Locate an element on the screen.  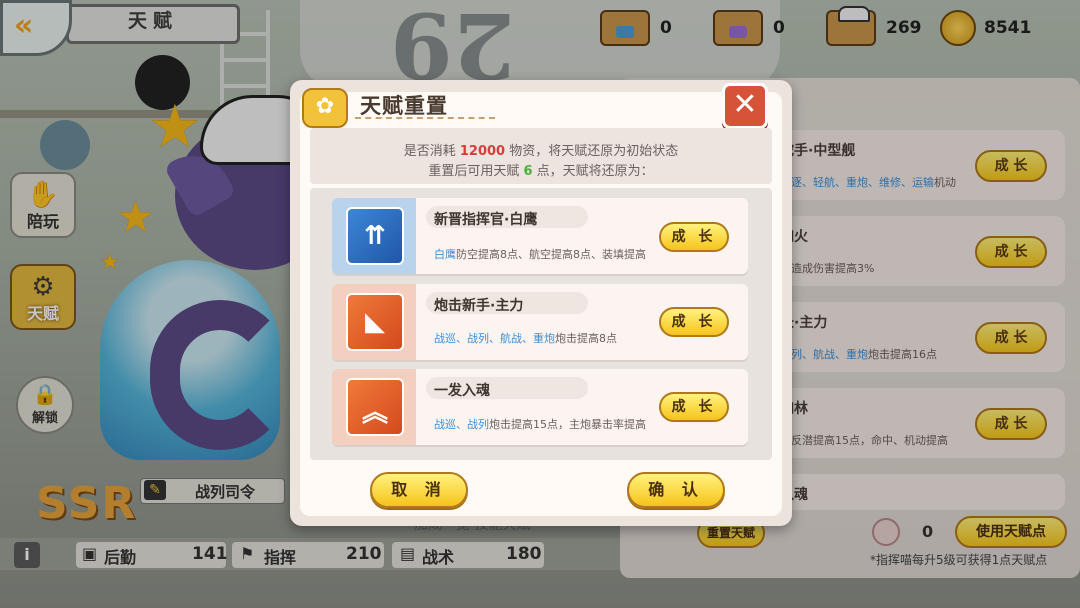
talent-name: 一发入魂 is located at coordinates (462, 391).